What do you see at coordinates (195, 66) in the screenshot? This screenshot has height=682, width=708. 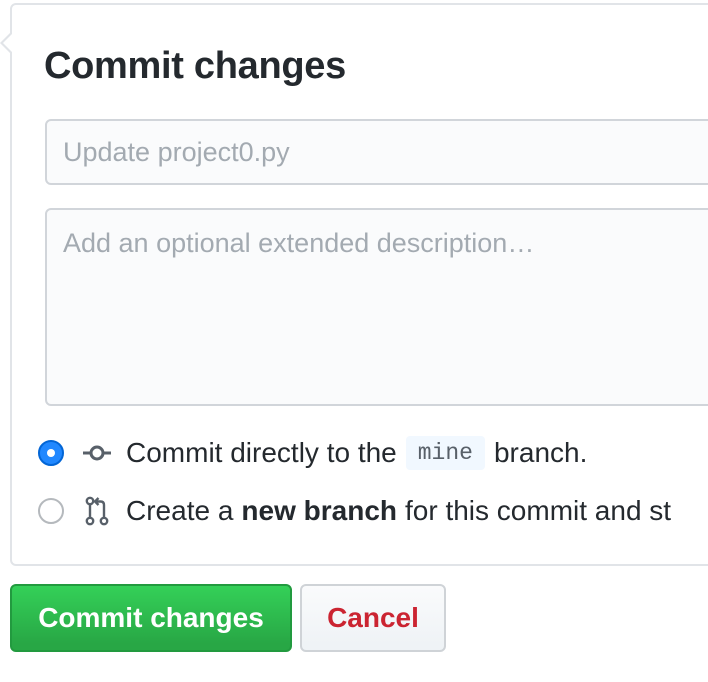 I see `commit-form-title: Commit changes` at bounding box center [195, 66].